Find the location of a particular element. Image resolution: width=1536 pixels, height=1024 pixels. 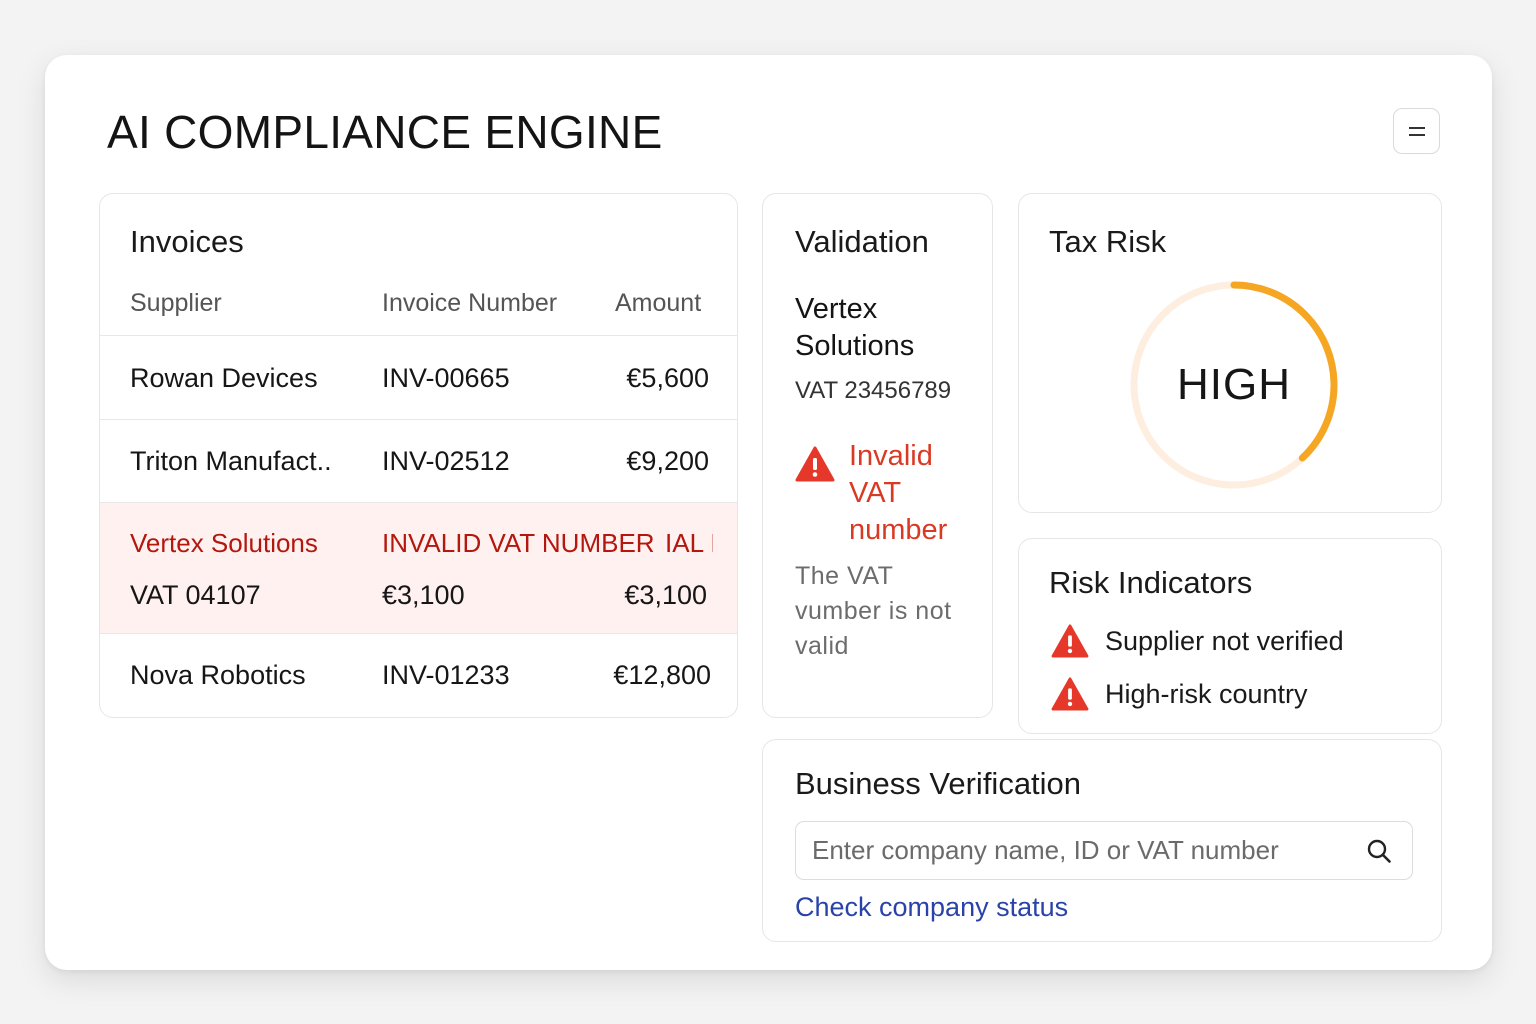

invoices-title: Invoices is located at coordinates (187, 241).